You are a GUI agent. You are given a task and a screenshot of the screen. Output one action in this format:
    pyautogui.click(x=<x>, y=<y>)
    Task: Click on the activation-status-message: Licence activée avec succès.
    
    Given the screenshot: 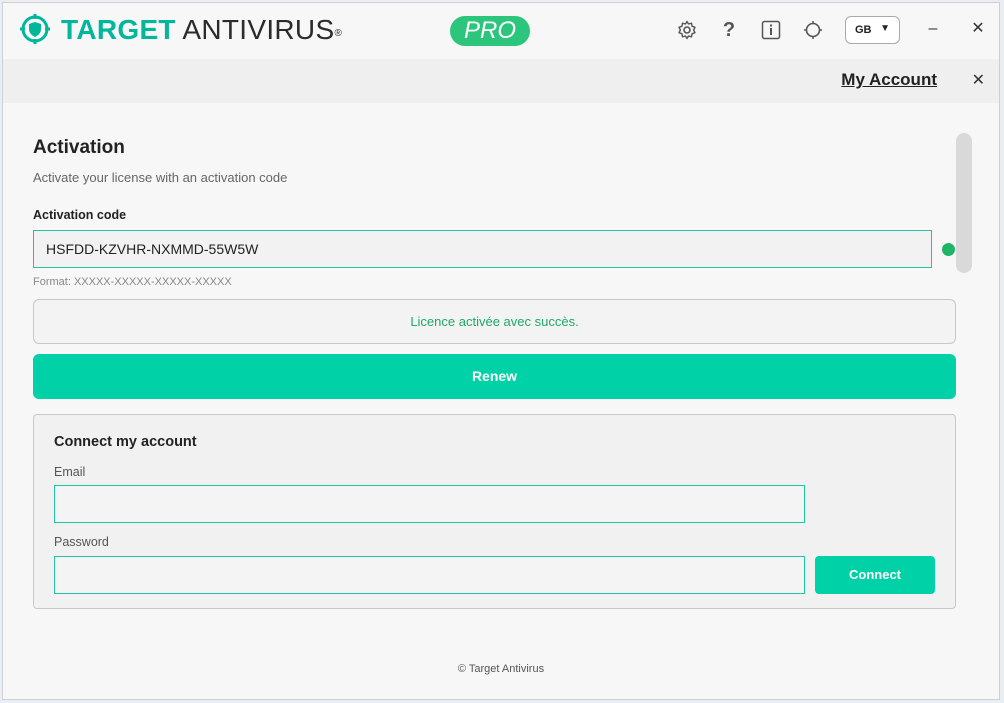 What is the action you would take?
    pyautogui.click(x=494, y=321)
    